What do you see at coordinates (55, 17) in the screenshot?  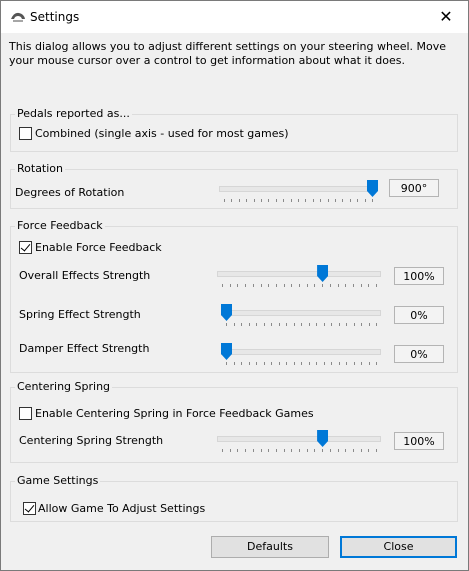 I see `window-title: Settings` at bounding box center [55, 17].